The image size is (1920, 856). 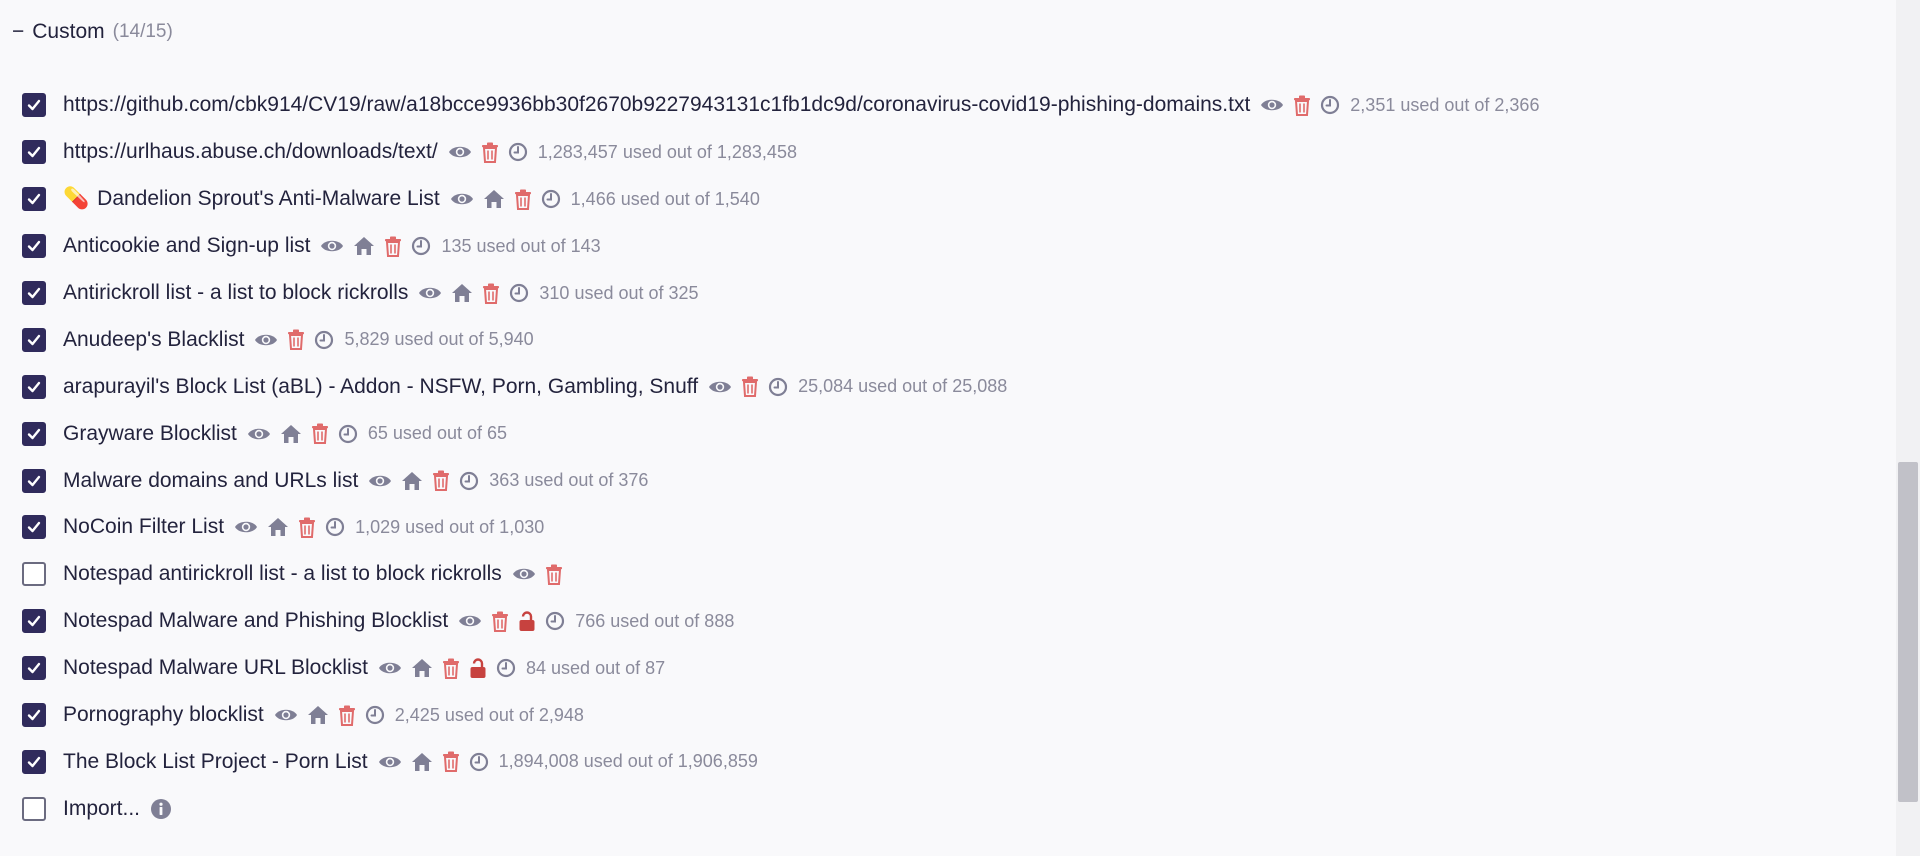 What do you see at coordinates (34, 808) in the screenshot?
I see `import-checkbox` at bounding box center [34, 808].